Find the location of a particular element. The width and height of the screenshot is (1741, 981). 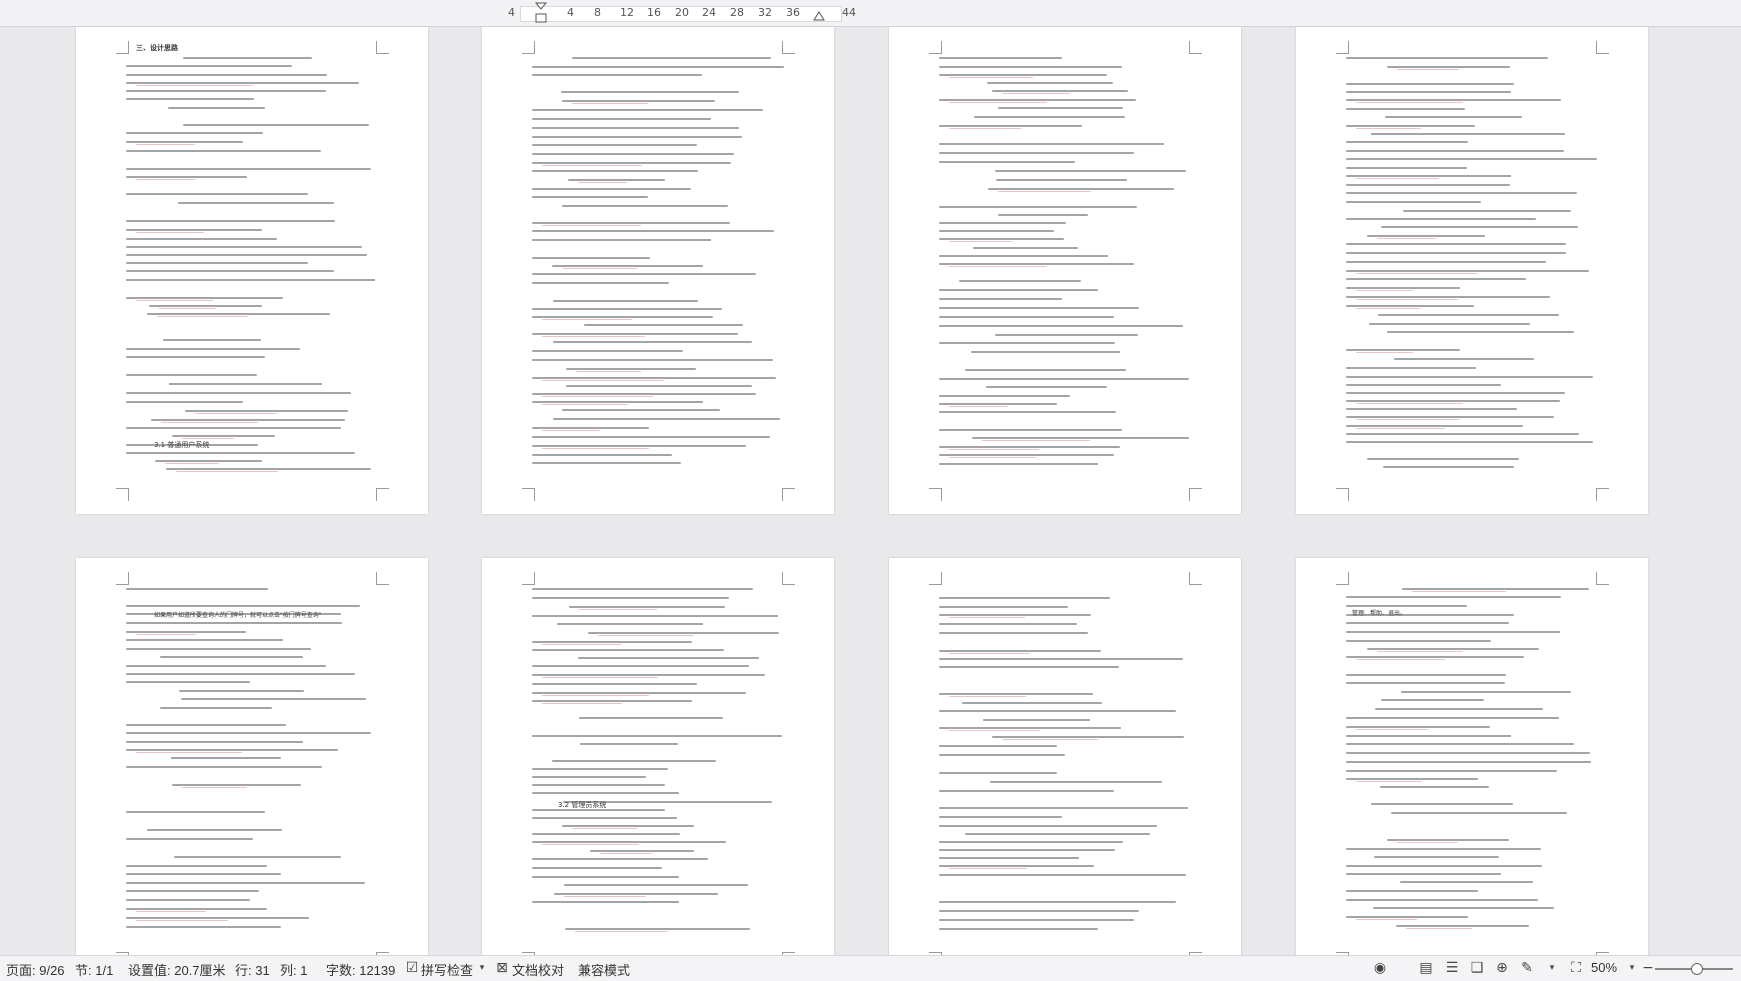

fit-page-icon: ⛶ is located at coordinates (1576, 968).